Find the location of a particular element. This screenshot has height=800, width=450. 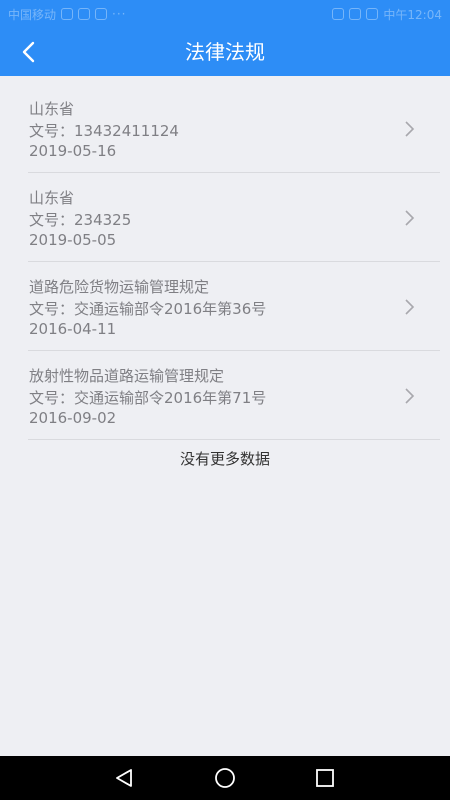

system-nav-bar is located at coordinates (225, 778).